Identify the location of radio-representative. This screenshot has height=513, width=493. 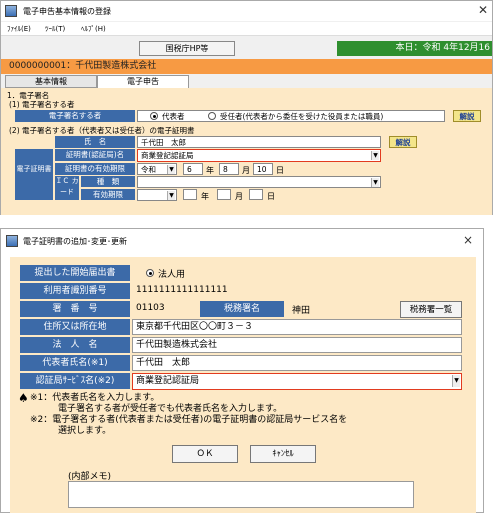
(154, 116).